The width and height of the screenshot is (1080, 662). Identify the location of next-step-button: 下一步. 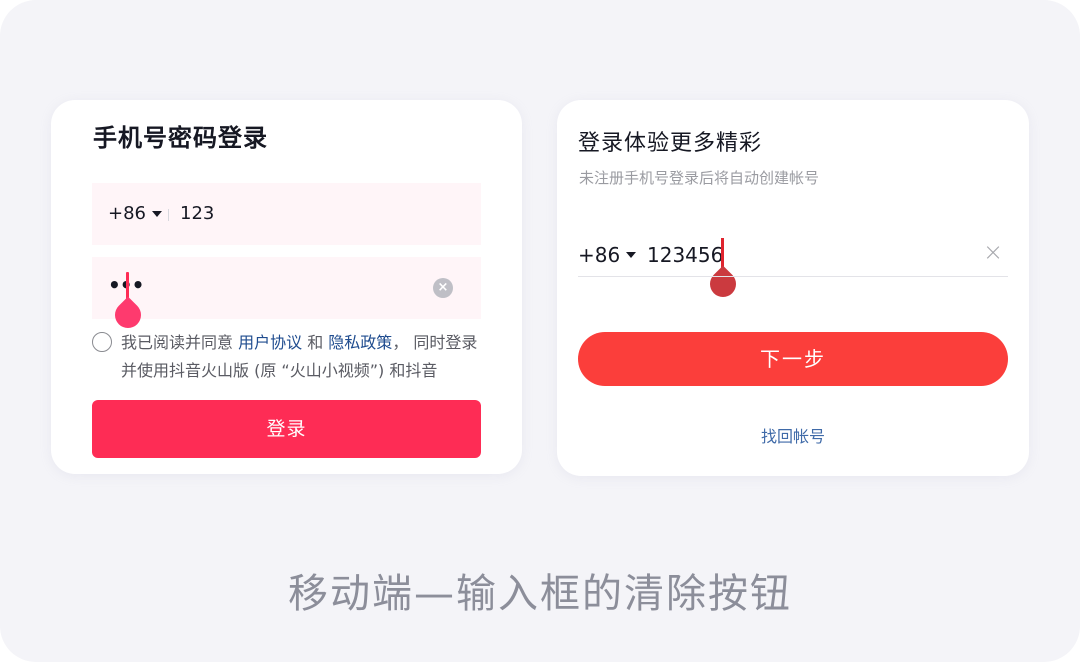
(793, 359).